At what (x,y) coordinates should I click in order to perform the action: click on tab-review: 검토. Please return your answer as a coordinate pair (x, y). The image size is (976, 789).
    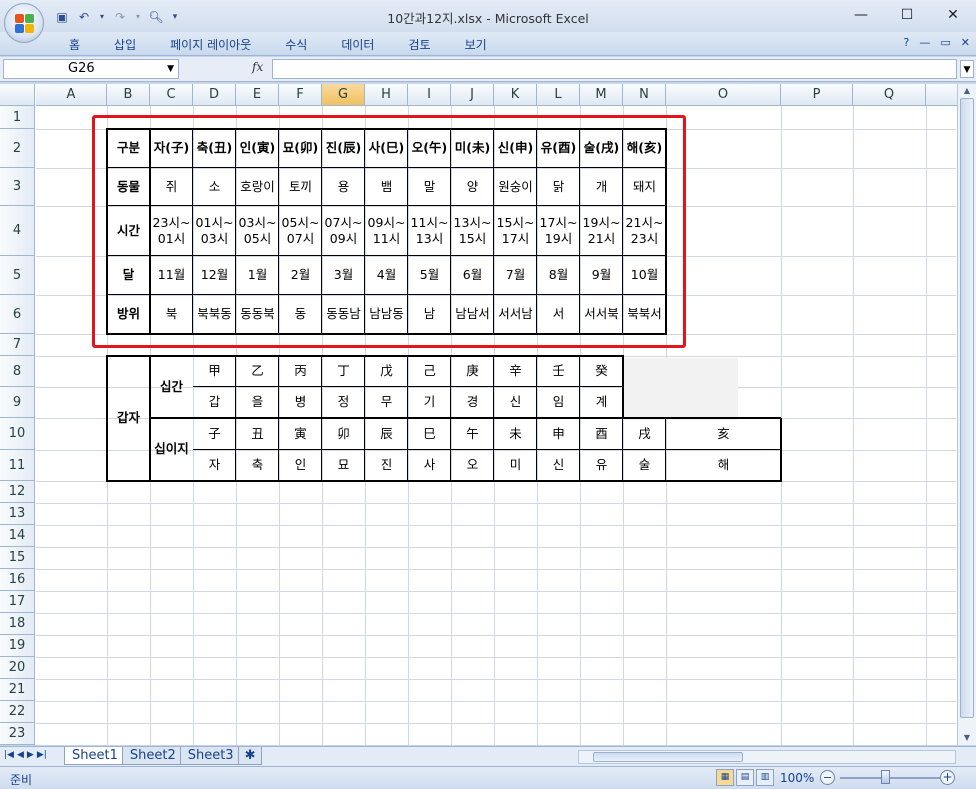
    Looking at the image, I should click on (419, 45).